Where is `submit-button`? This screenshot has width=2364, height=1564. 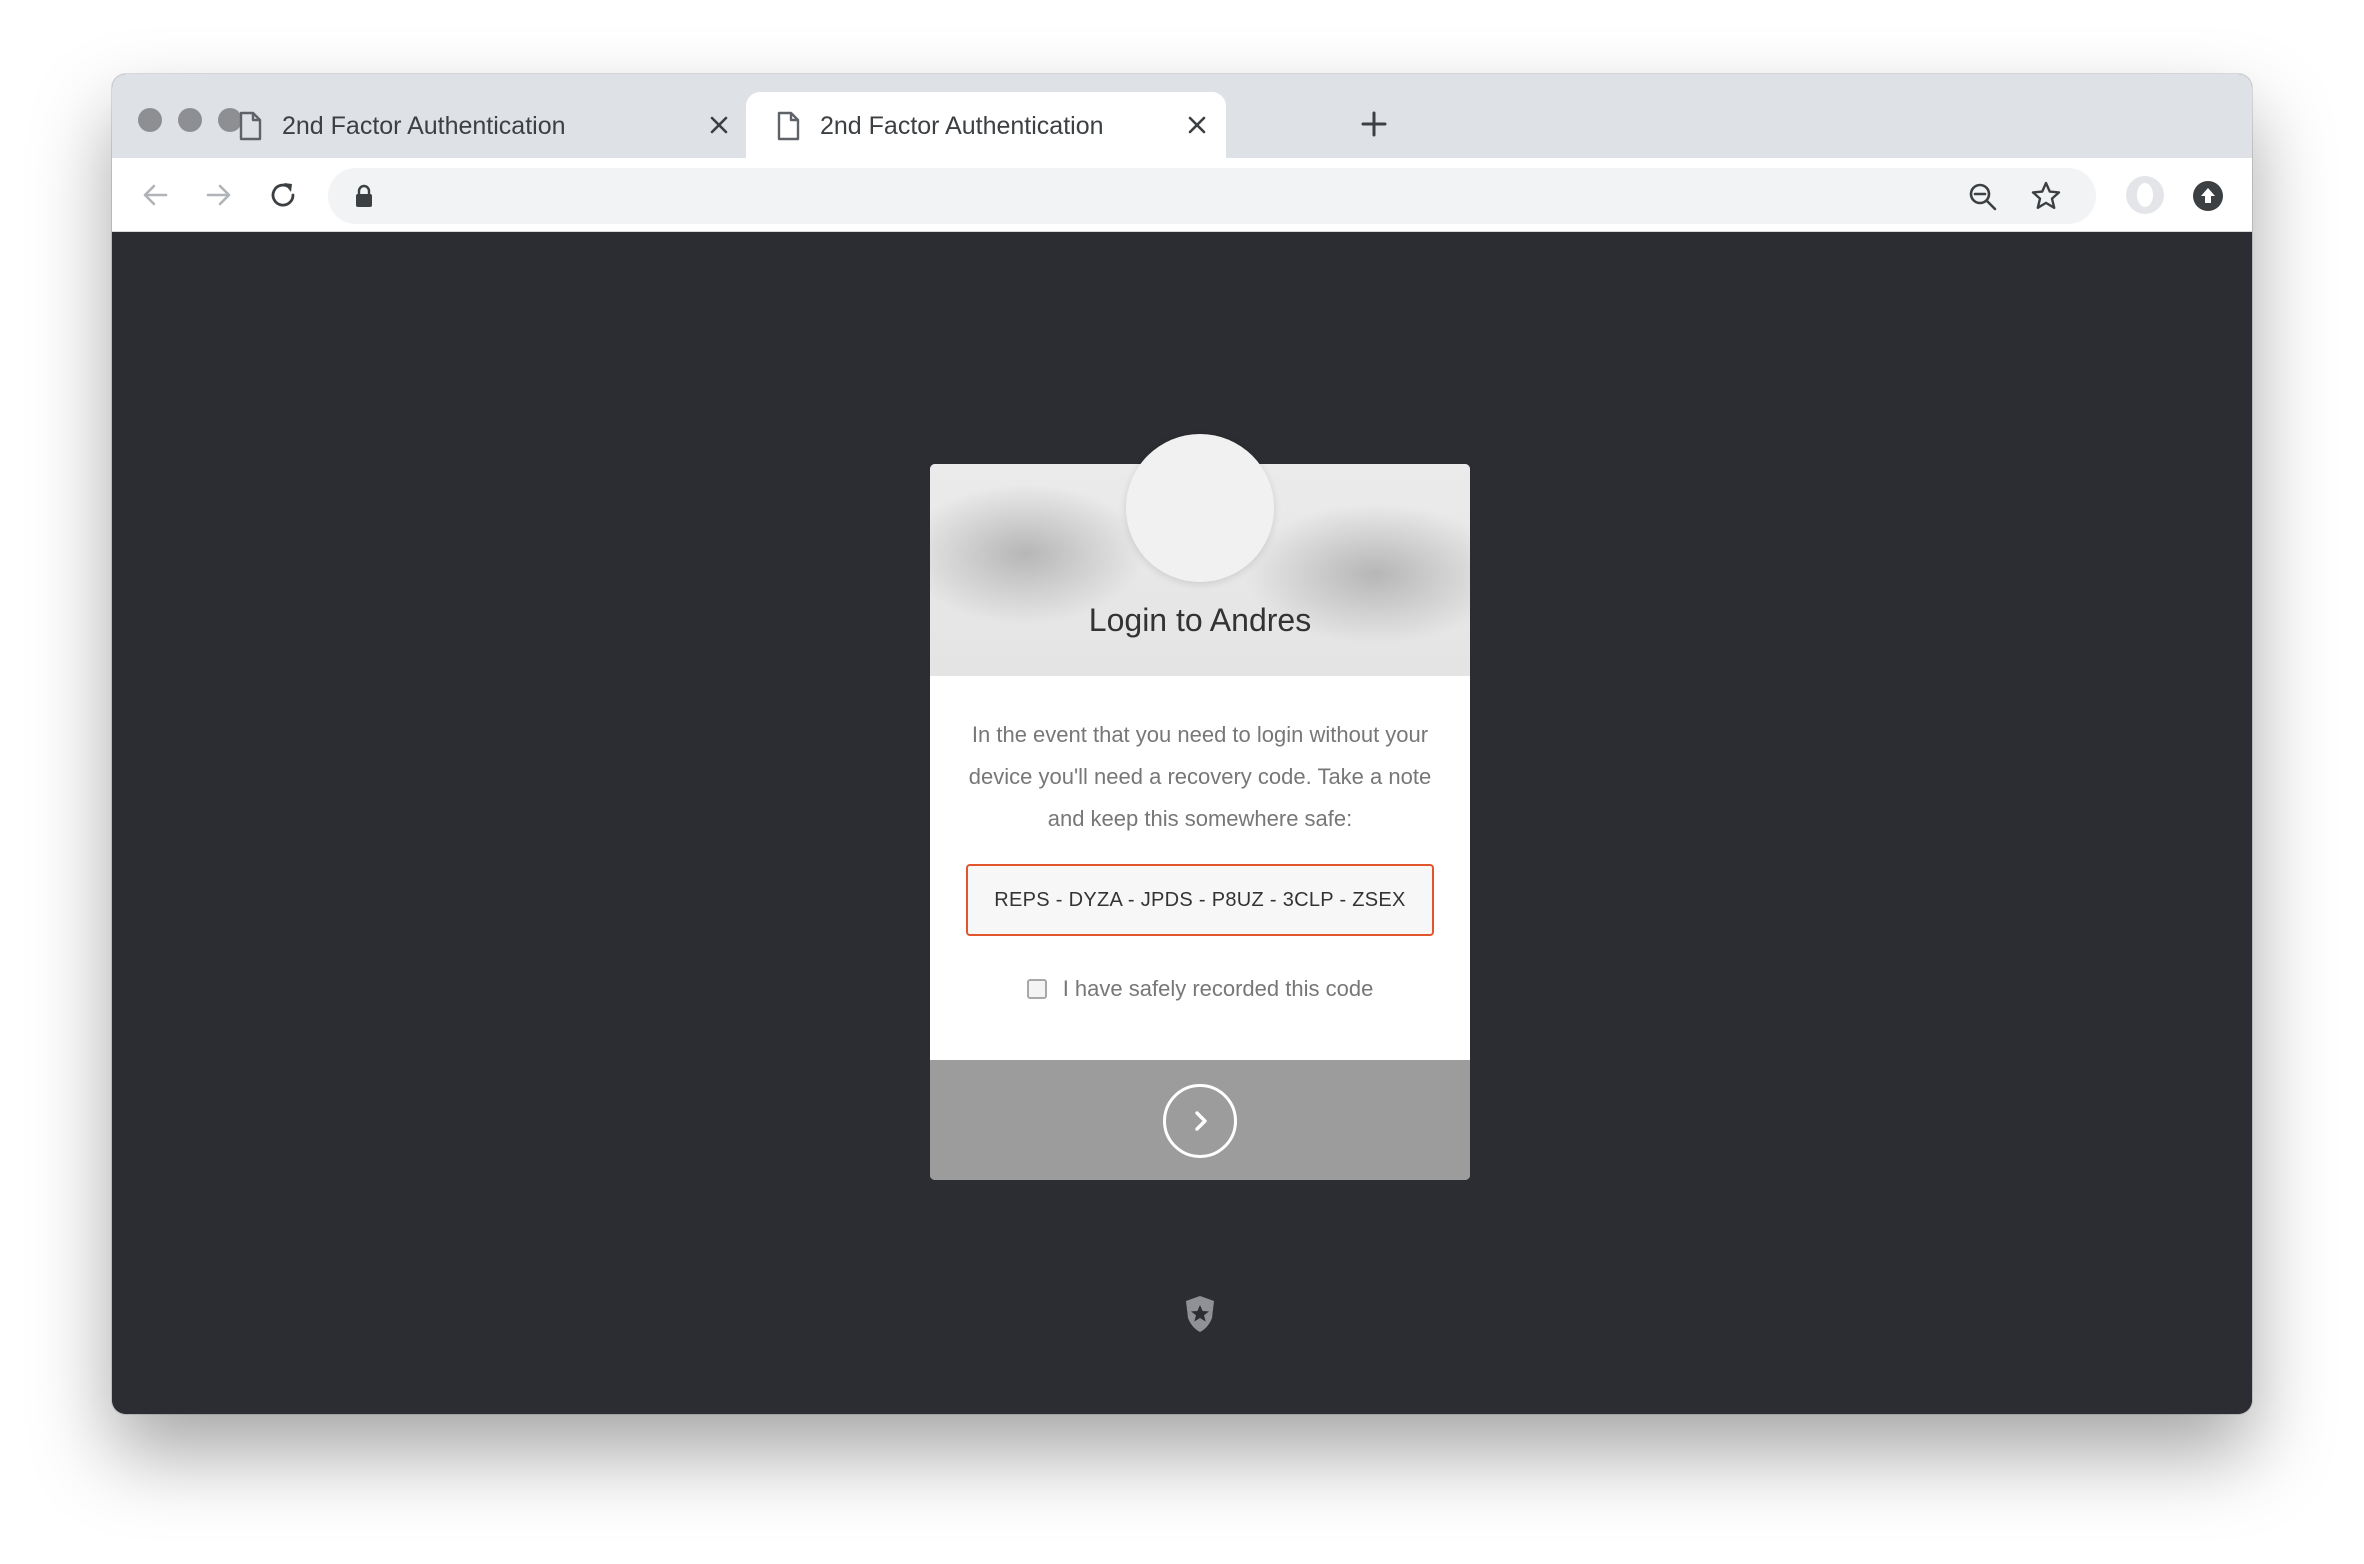
submit-button is located at coordinates (1200, 1121).